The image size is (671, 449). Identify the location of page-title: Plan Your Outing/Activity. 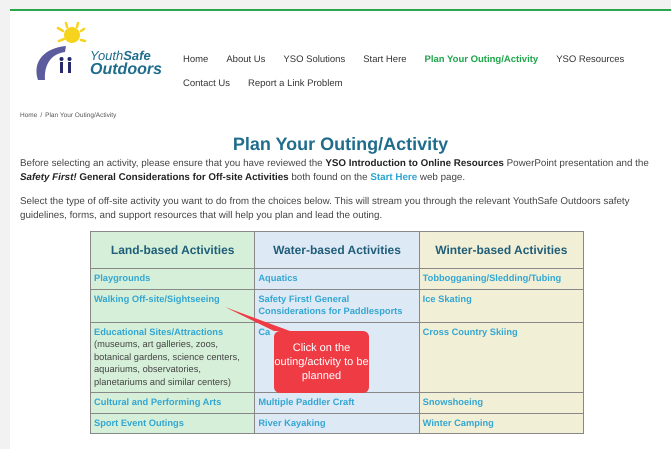
(341, 144).